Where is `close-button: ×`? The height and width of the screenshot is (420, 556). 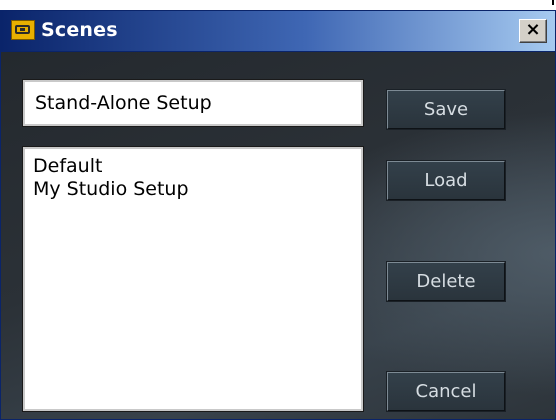
close-button: × is located at coordinates (533, 31).